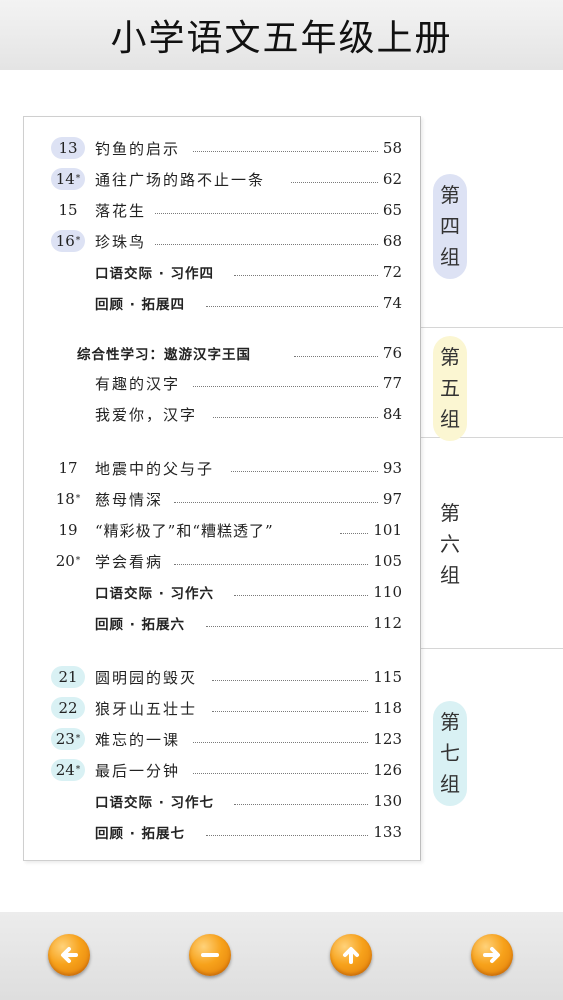 Image resolution: width=563 pixels, height=1000 pixels. I want to click on lesson-number: 19, so click(68, 530).